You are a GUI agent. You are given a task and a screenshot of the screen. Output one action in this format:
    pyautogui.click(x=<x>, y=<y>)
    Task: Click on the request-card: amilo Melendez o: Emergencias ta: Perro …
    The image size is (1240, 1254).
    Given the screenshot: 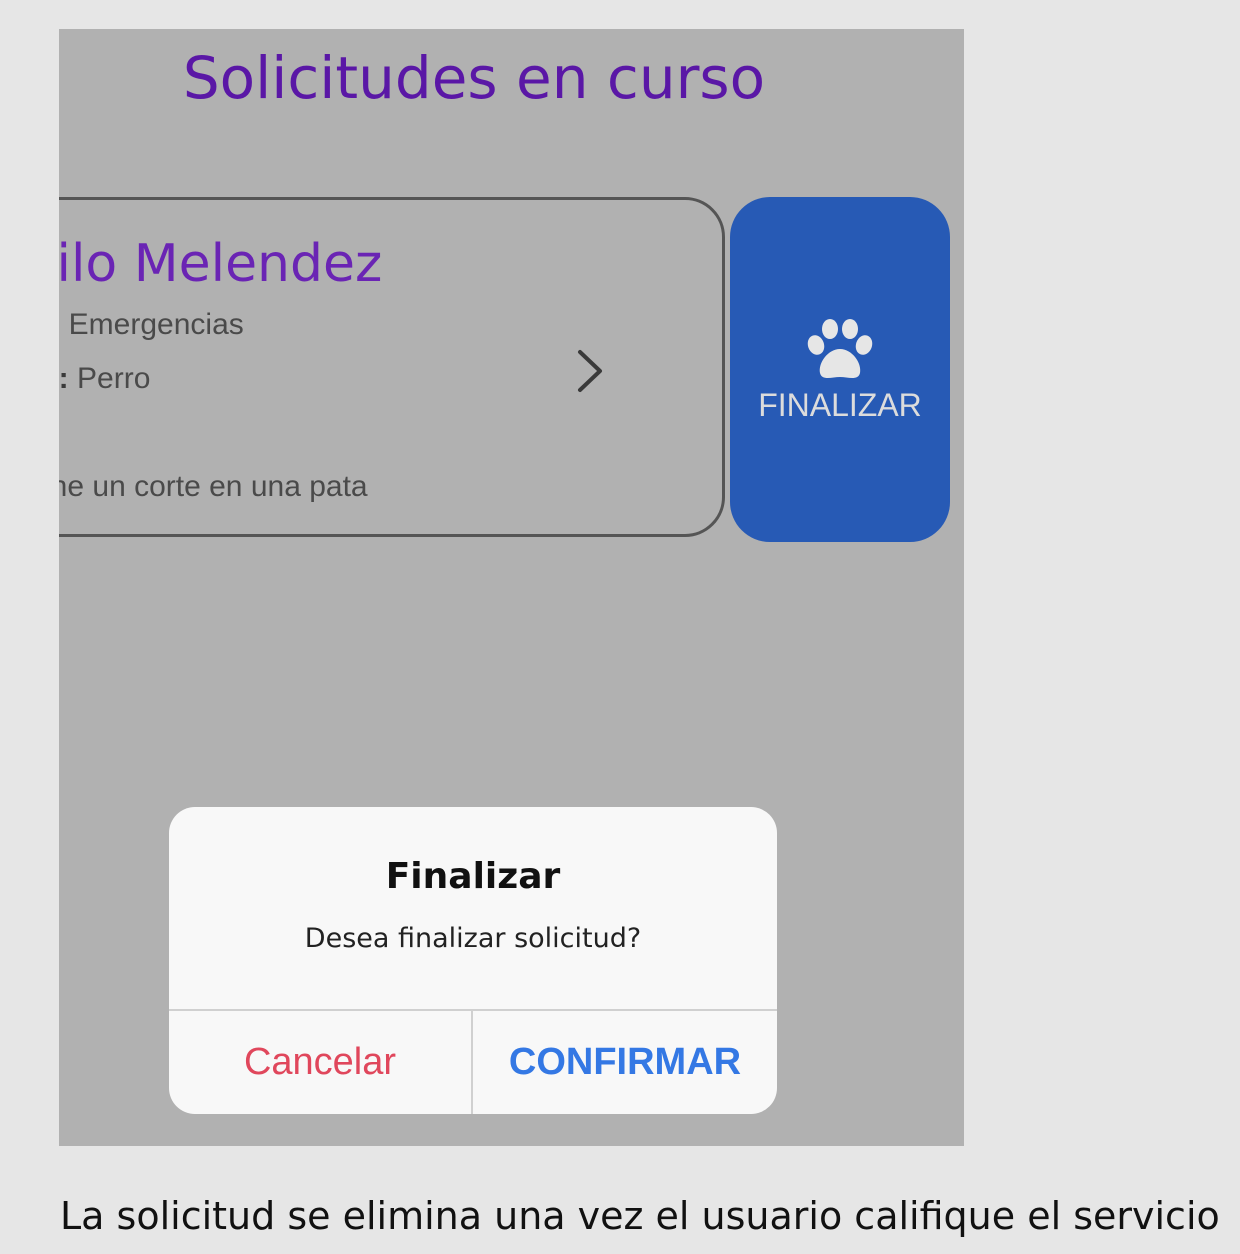 What is the action you would take?
    pyautogui.click(x=392, y=367)
    